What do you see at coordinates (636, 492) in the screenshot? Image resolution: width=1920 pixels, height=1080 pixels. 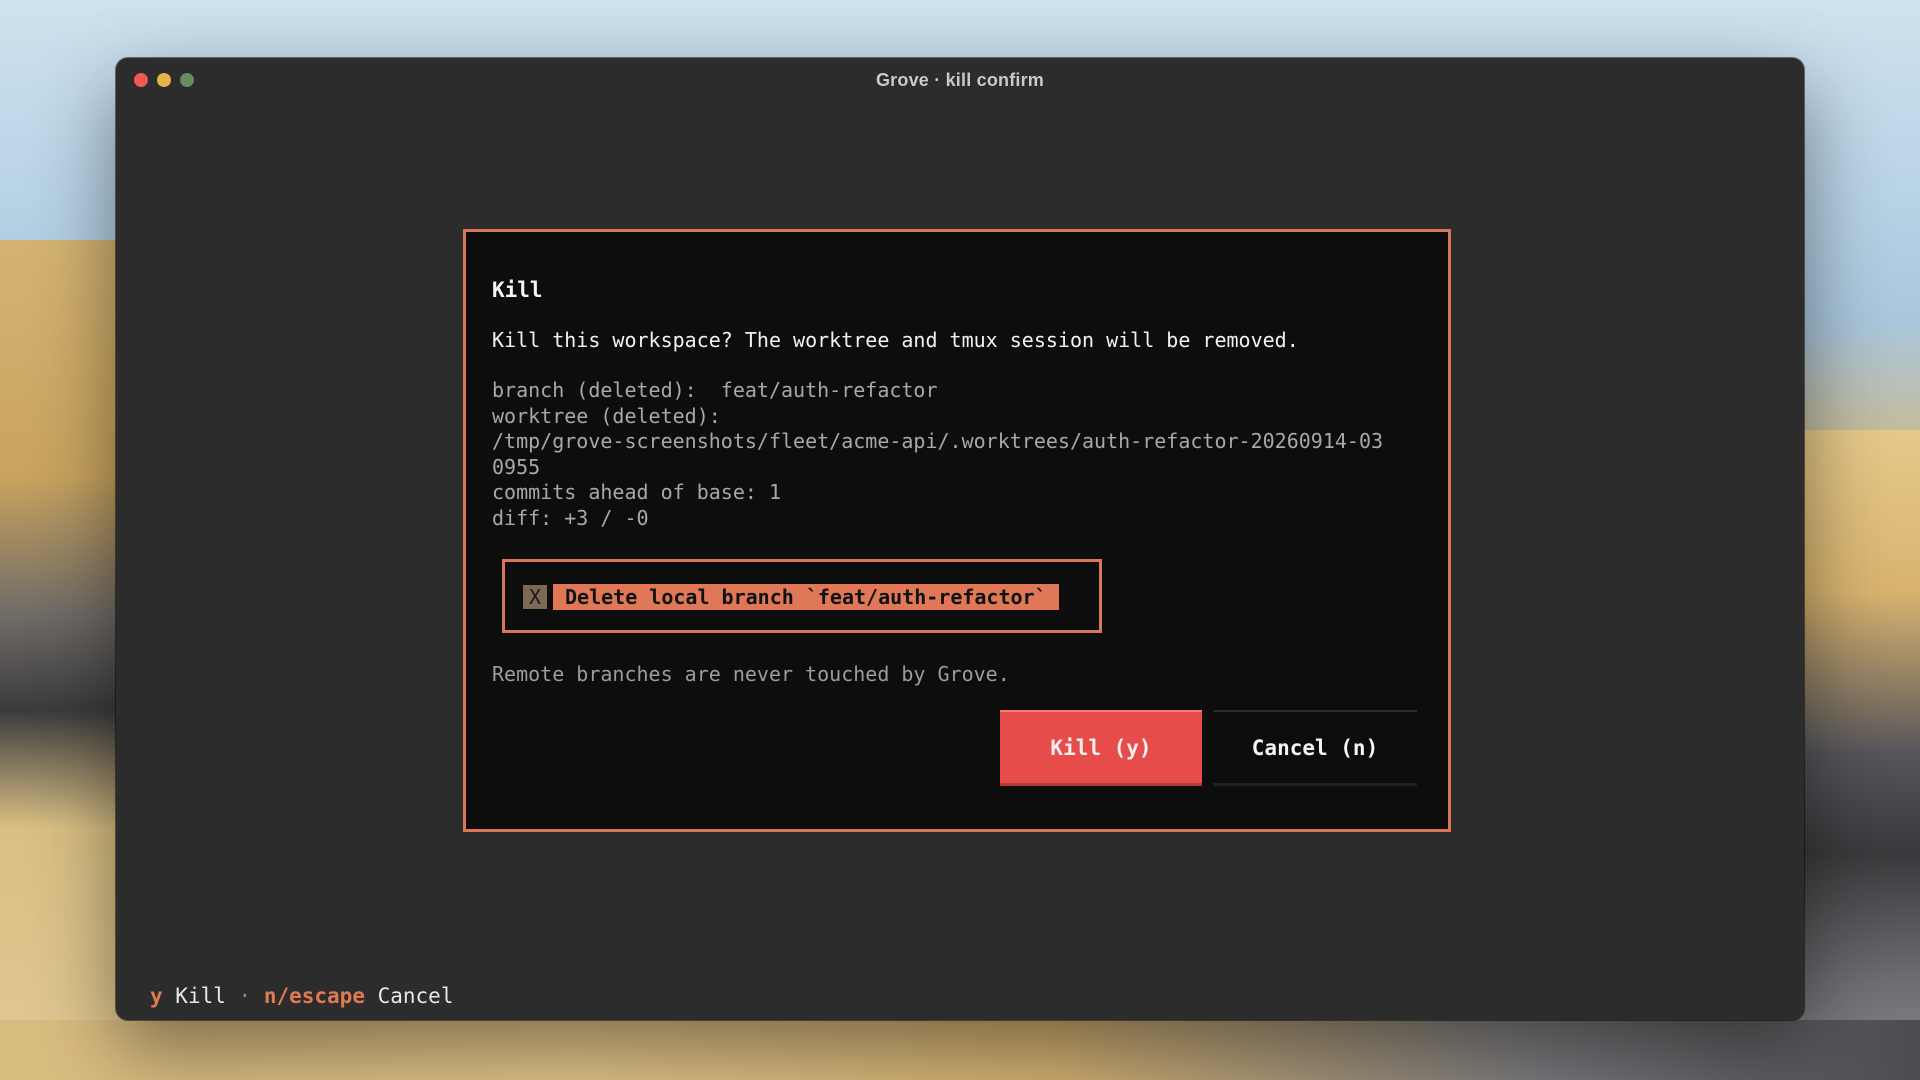 I see `commits-ahead: commits ahead of base: 1` at bounding box center [636, 492].